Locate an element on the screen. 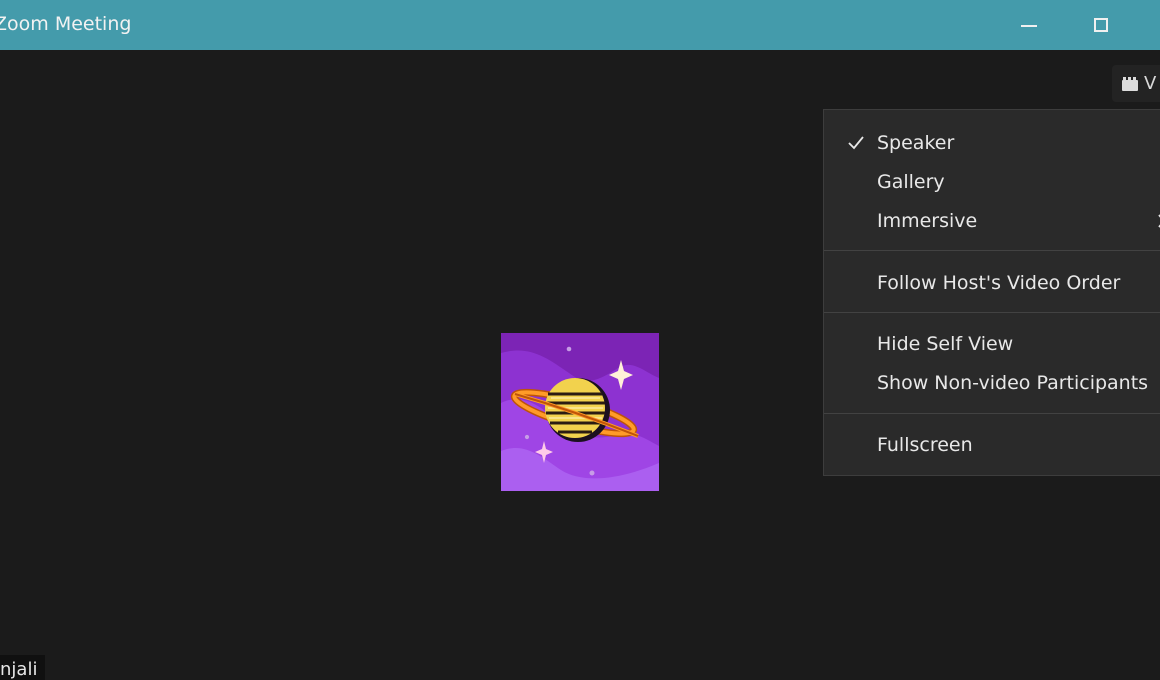 The height and width of the screenshot is (680, 1160). menu-item-immersive-label: Immersive is located at coordinates (927, 221).